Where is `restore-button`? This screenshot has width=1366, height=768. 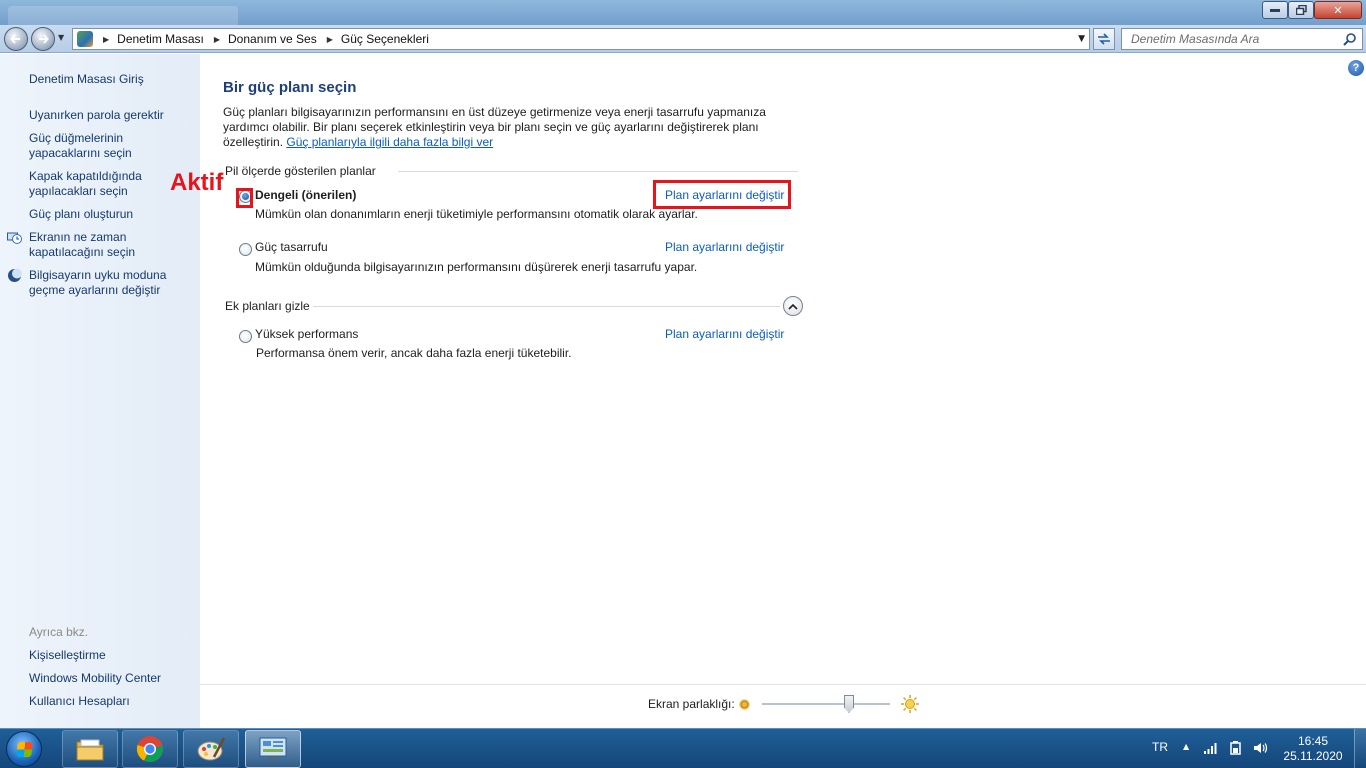
restore-button is located at coordinates (1301, 10).